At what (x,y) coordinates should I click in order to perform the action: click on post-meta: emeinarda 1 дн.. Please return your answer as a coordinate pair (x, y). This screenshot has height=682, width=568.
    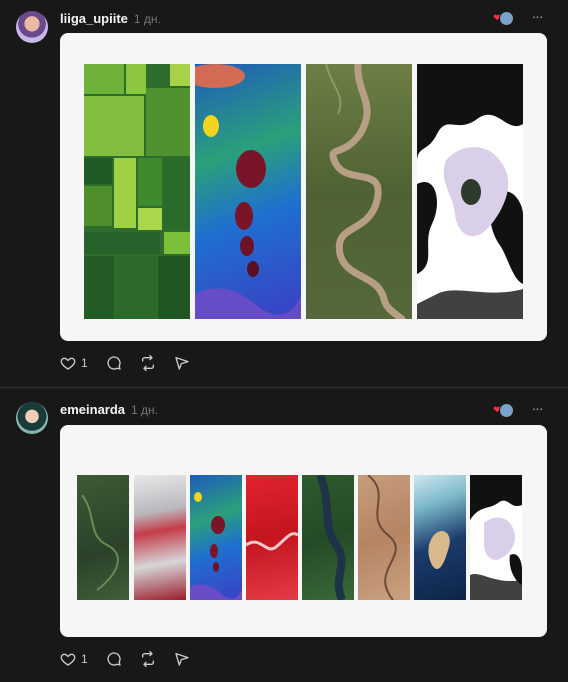
    Looking at the image, I should click on (109, 409).